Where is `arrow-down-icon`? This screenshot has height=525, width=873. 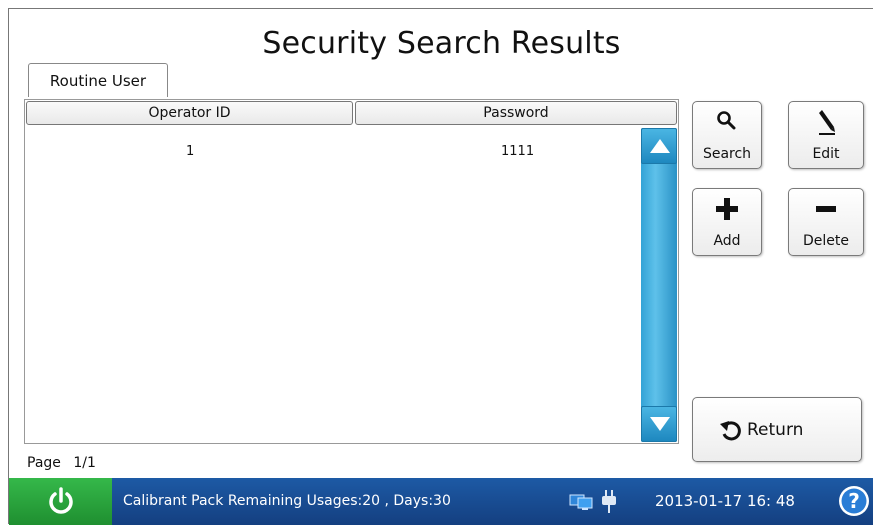 arrow-down-icon is located at coordinates (660, 424).